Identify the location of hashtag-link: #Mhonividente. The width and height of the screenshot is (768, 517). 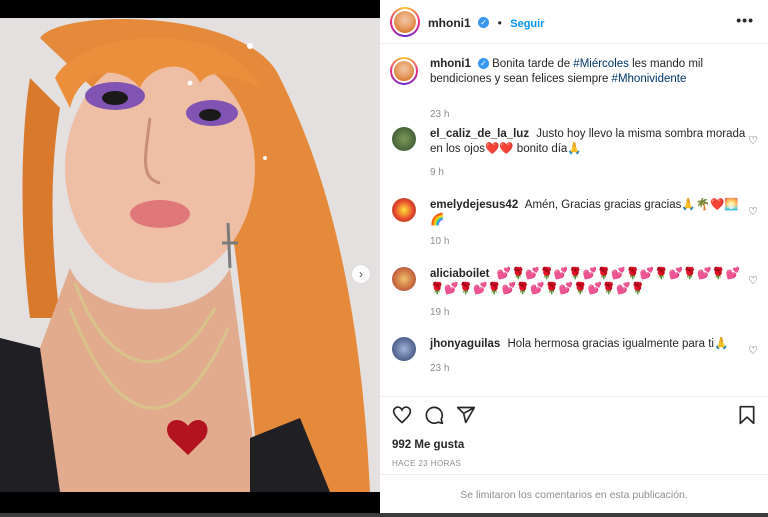
(649, 79).